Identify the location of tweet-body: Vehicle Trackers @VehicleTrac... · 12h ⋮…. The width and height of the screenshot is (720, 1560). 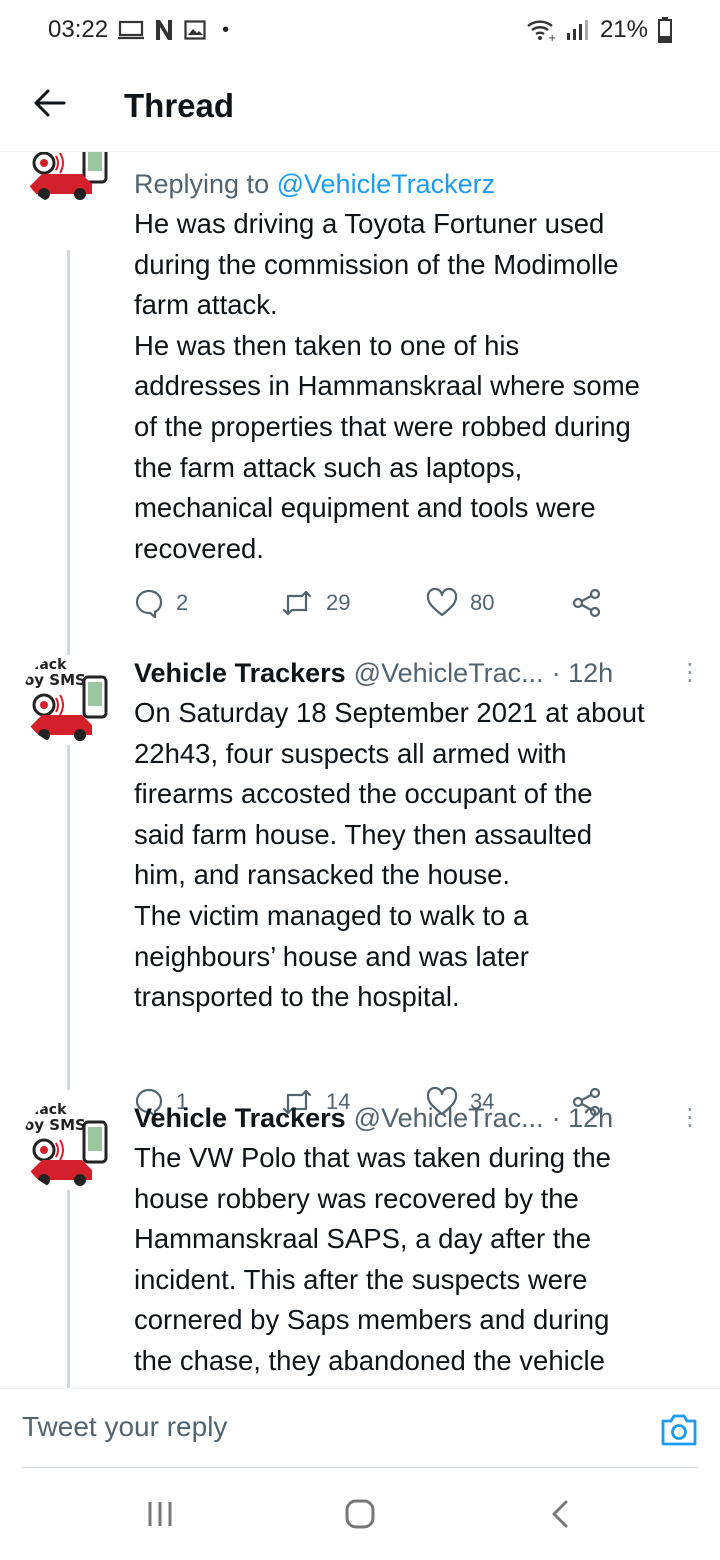
(418, 1240).